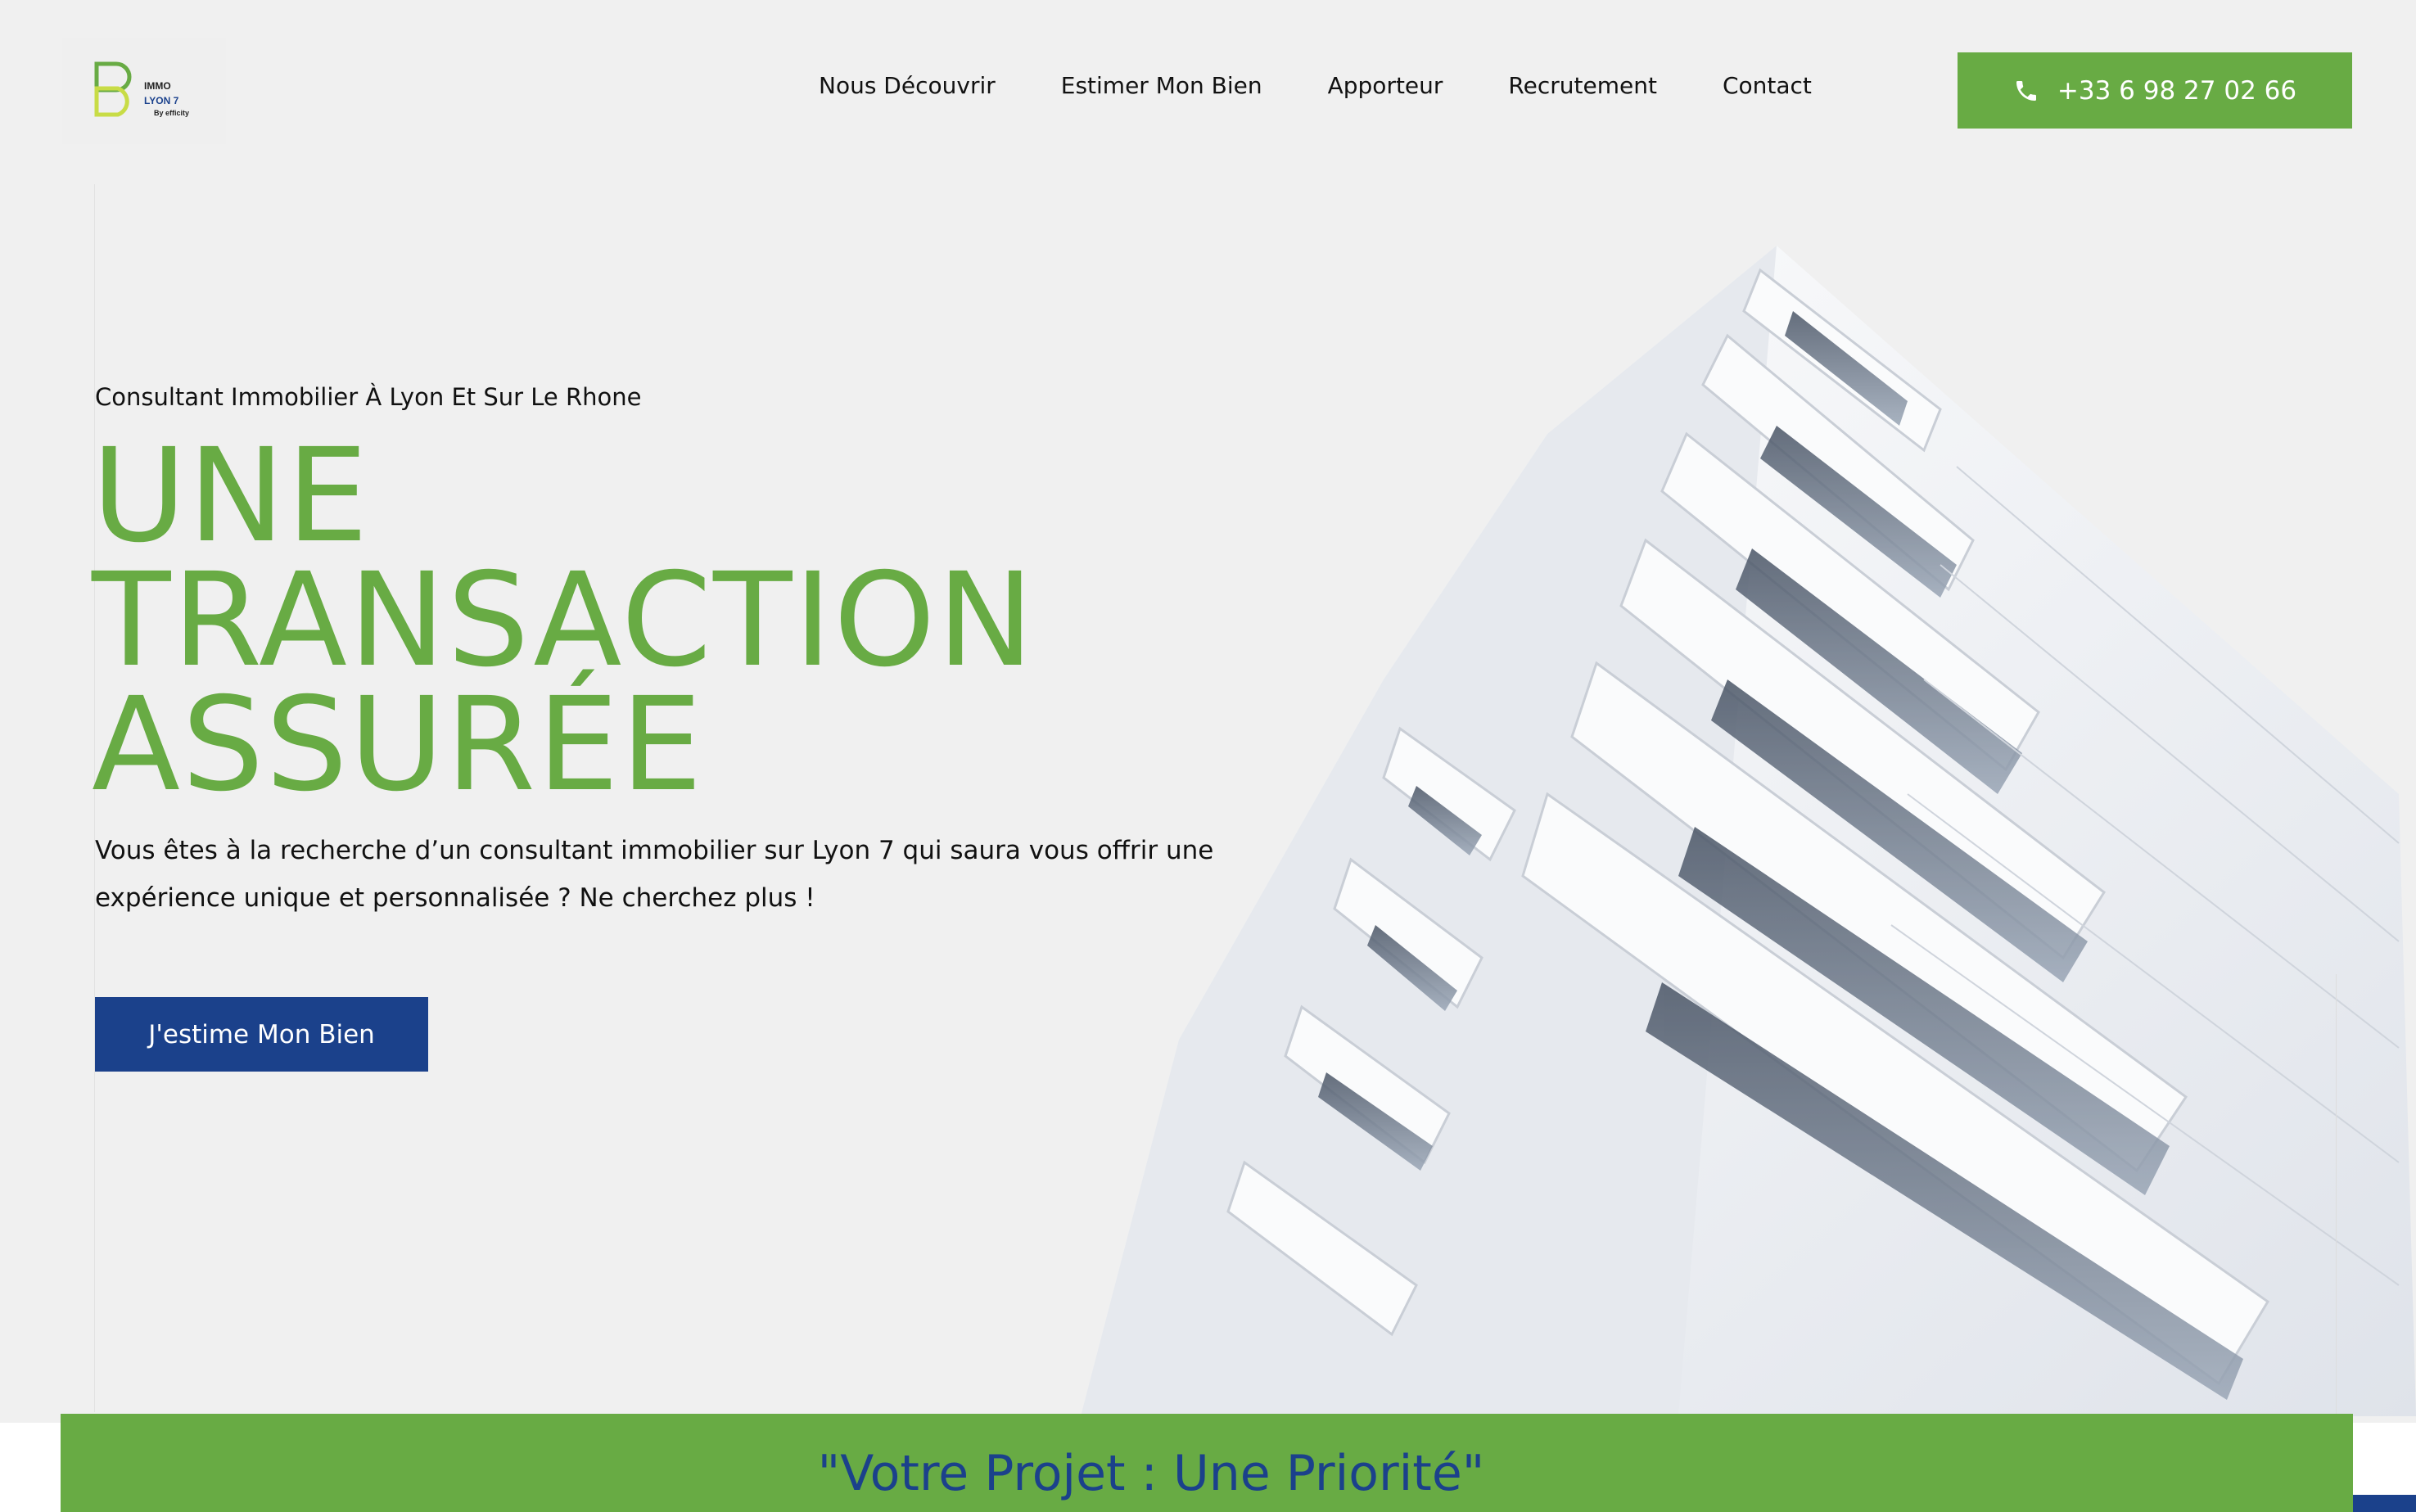 This screenshot has height=1512, width=2416. I want to click on nav-item-recrutement: Recrutement, so click(1582, 85).